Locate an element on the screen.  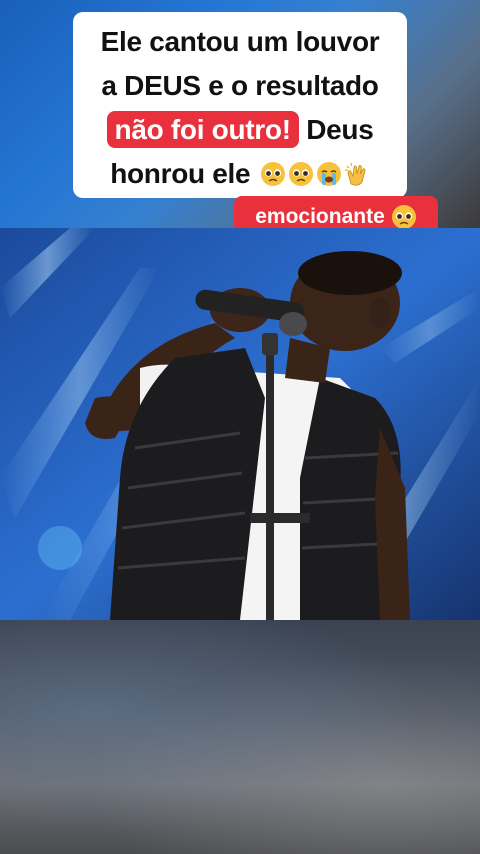
tag-label: emocionante is located at coordinates (320, 216).